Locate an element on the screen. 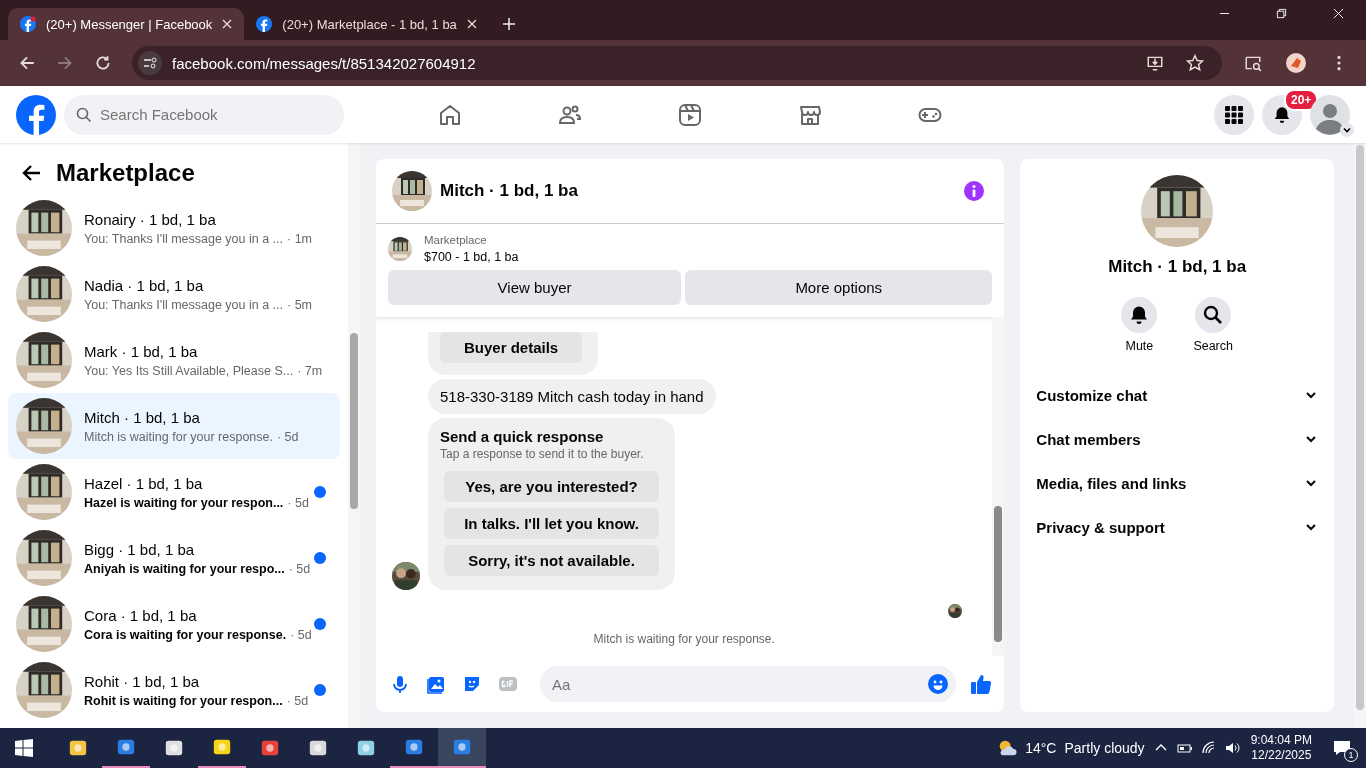  listing-label: Marketplace is located at coordinates (456, 240).